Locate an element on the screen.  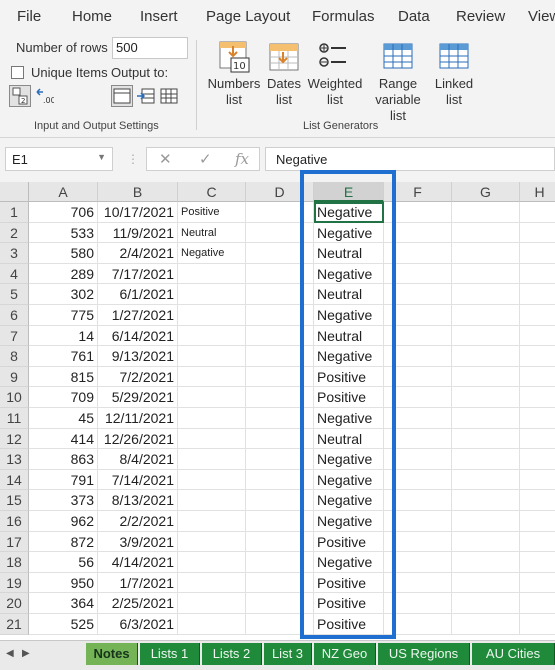
cell-b: 6/3/2021 is located at coordinates (138, 624).